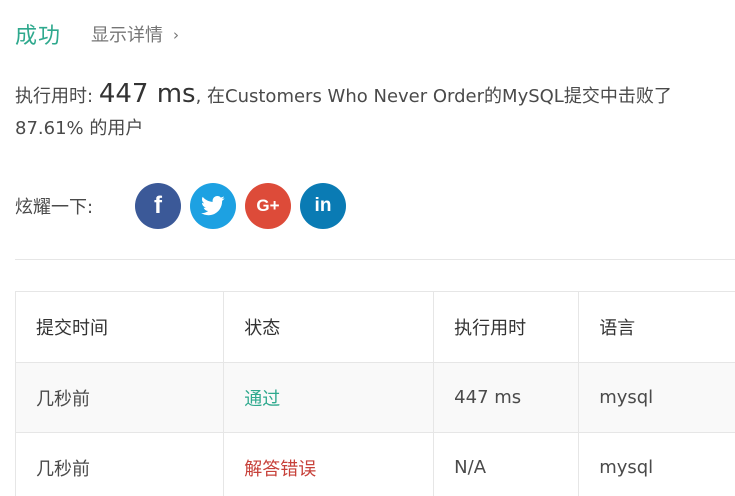 This screenshot has height=496, width=735. I want to click on show-details-label: 显示详情, so click(127, 35).